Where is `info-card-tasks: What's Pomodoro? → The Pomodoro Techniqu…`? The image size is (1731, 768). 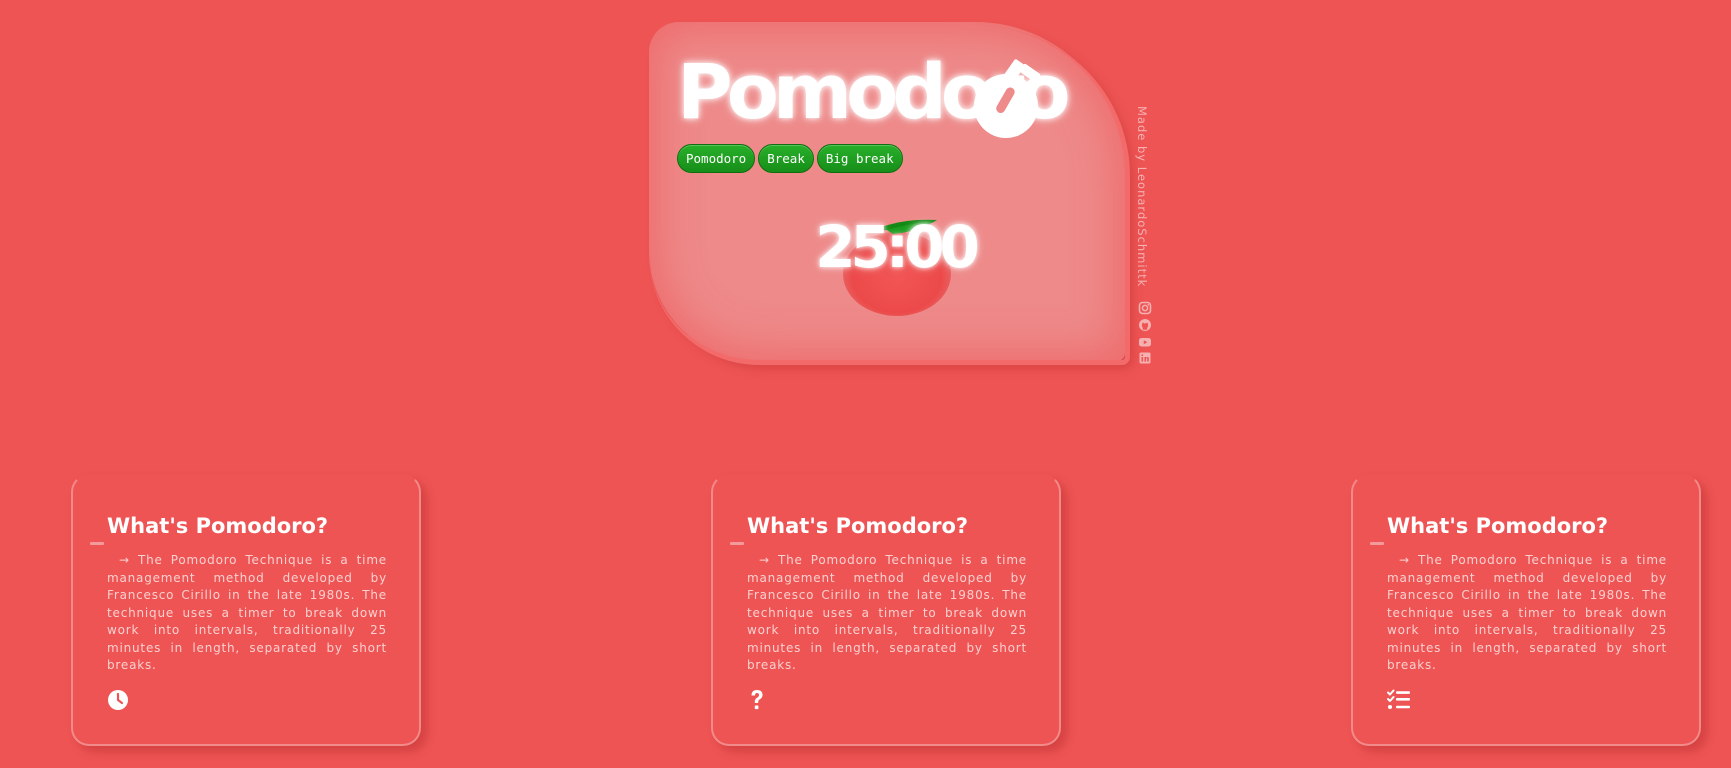 info-card-tasks: What's Pomodoro? → The Pomodoro Techniqu… is located at coordinates (1526, 610).